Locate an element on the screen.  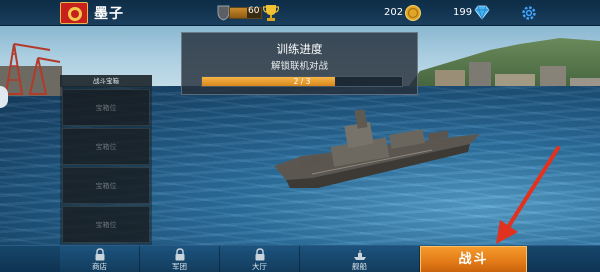
top-bar: 墨子 60 202 199 is located at coordinates (300, 13).